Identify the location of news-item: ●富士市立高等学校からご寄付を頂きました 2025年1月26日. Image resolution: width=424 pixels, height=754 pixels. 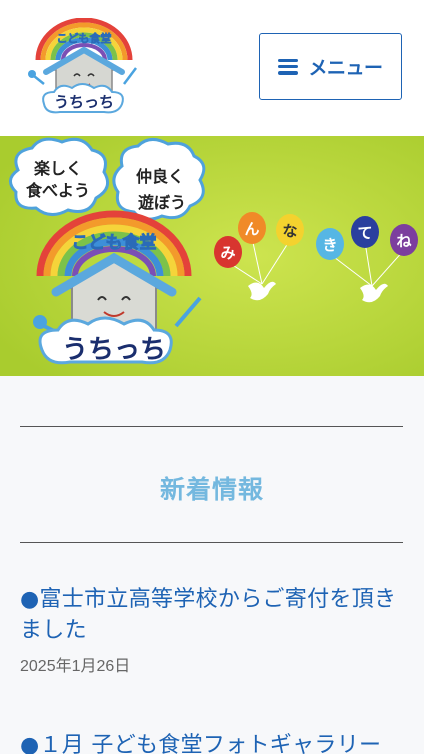
(212, 630).